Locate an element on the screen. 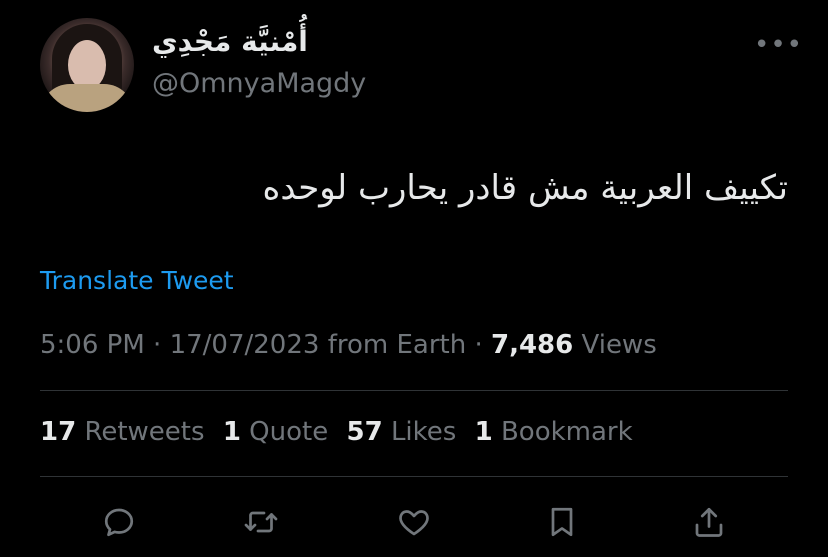 This screenshot has height=557, width=828. share-icon is located at coordinates (709, 522).